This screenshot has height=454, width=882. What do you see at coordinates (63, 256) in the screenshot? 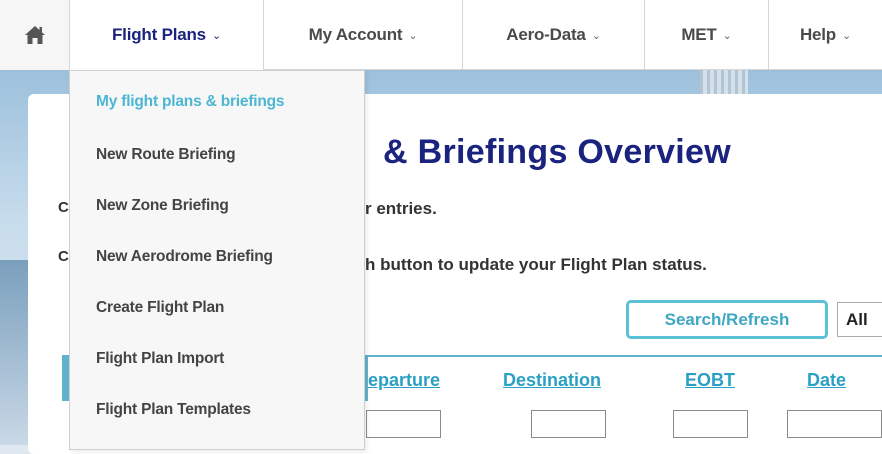
I see `intro-line-2-start: C` at bounding box center [63, 256].